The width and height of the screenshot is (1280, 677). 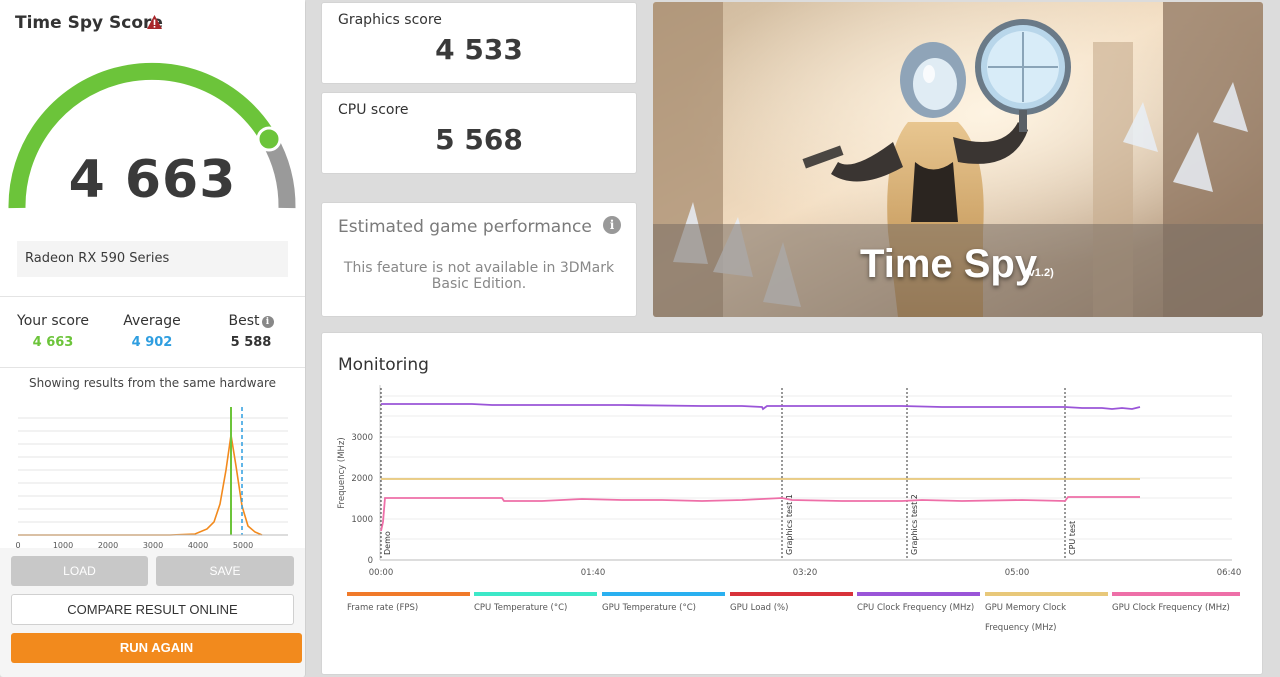 What do you see at coordinates (152, 342) in the screenshot?
I see `average-value: 4 902` at bounding box center [152, 342].